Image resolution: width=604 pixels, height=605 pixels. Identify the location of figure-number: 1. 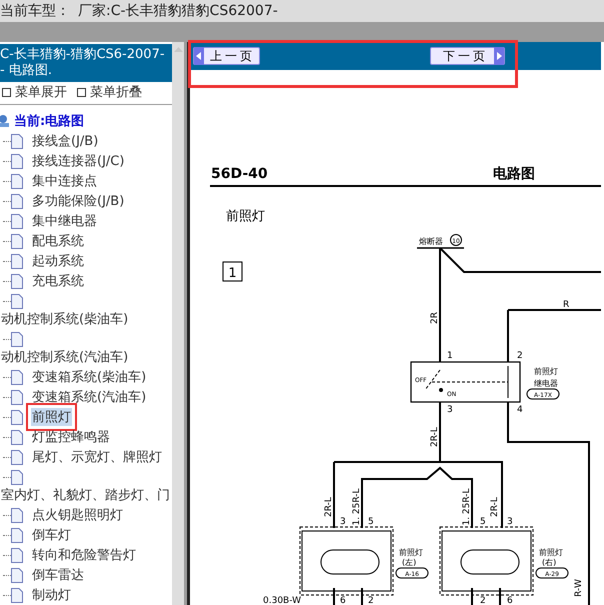
(232, 273).